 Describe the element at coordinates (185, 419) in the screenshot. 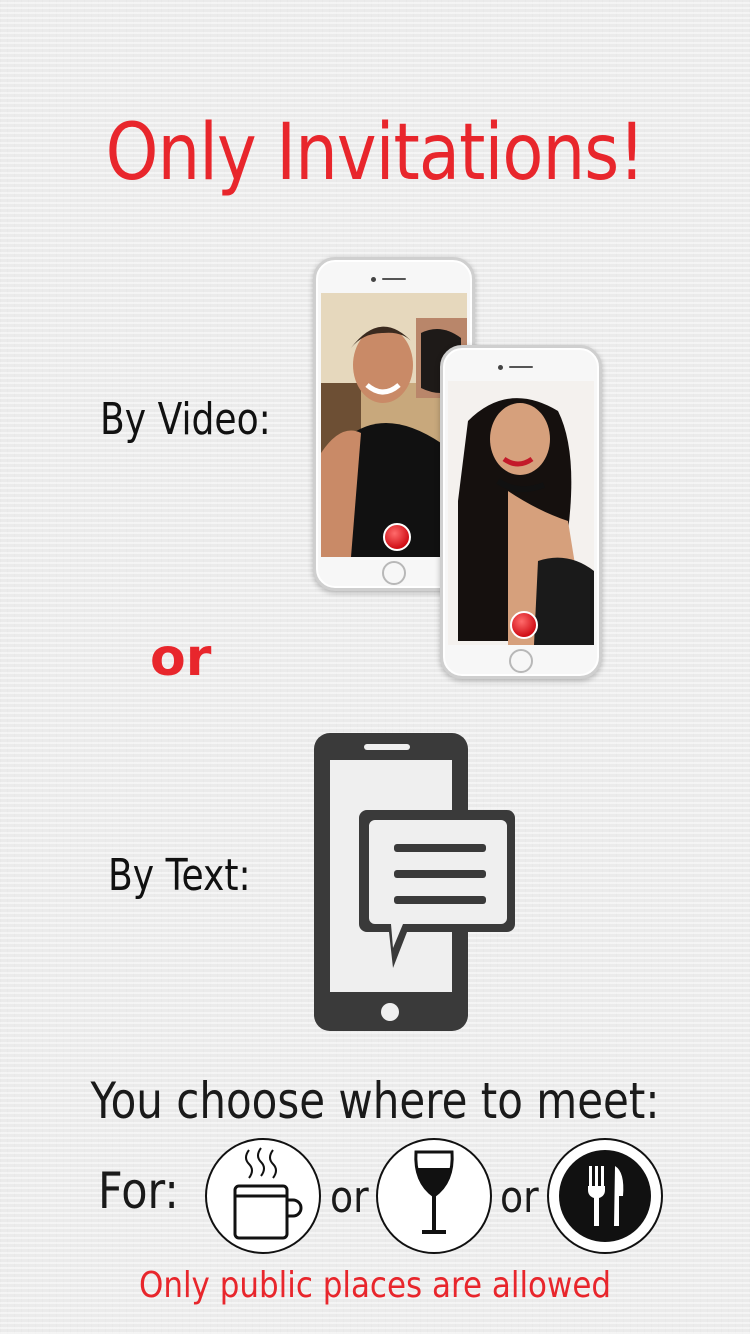

I see `by-video-label: By Video:` at that location.